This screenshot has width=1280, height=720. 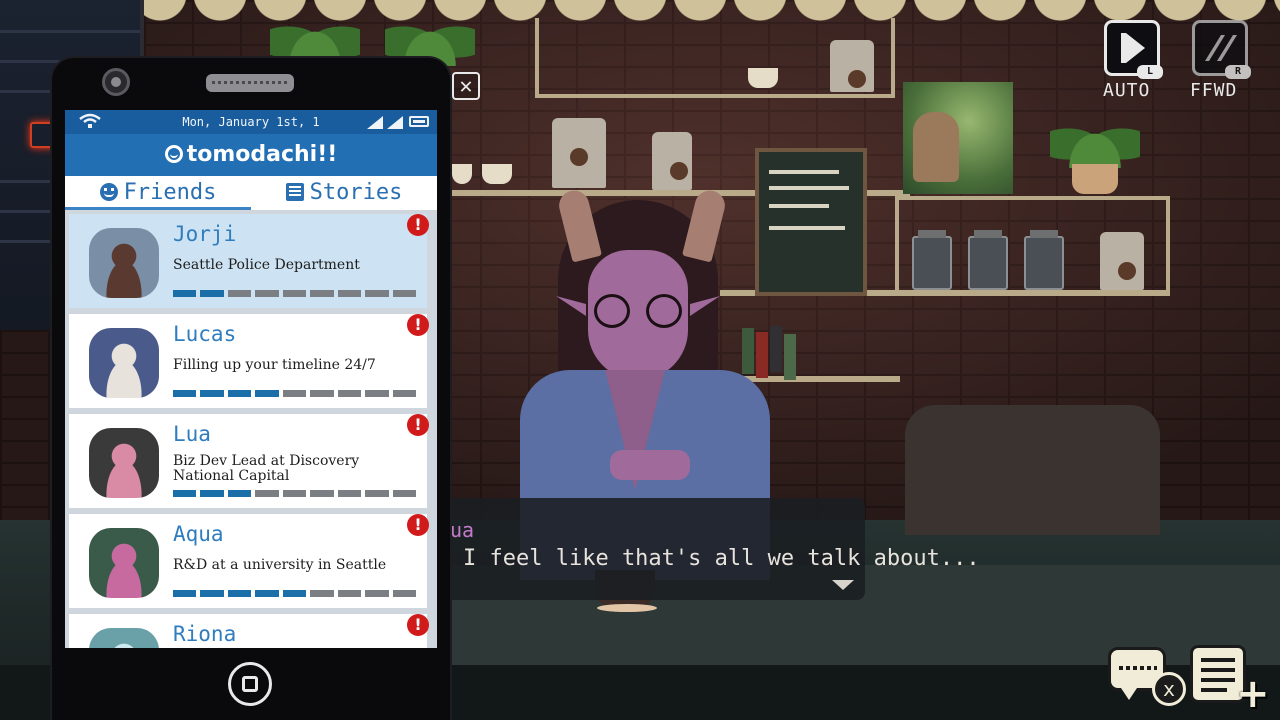 I want to click on tab-friends: Friends, so click(x=158, y=193).